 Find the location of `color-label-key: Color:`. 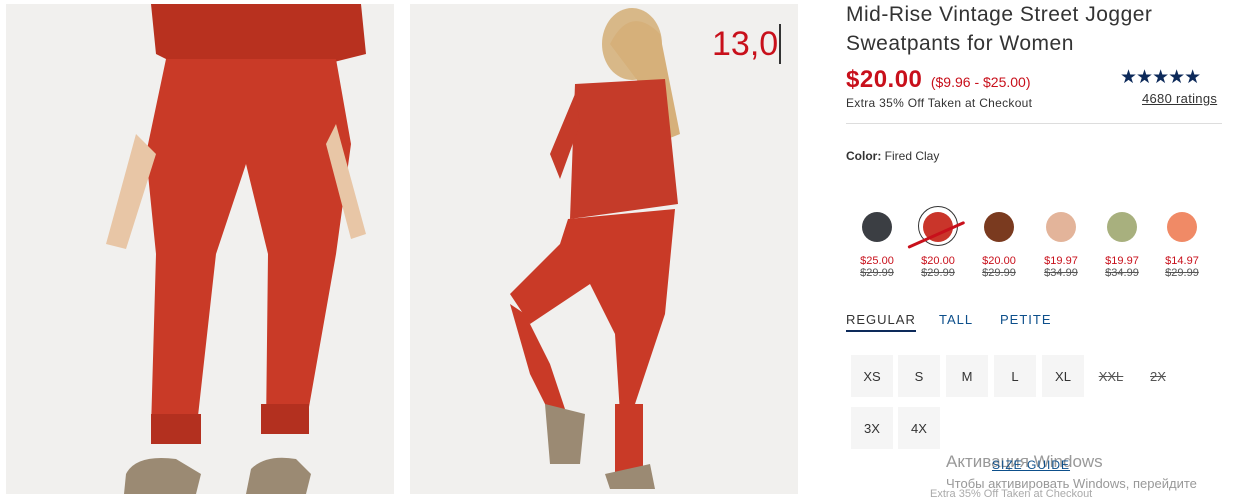

color-label-key: Color: is located at coordinates (864, 156).